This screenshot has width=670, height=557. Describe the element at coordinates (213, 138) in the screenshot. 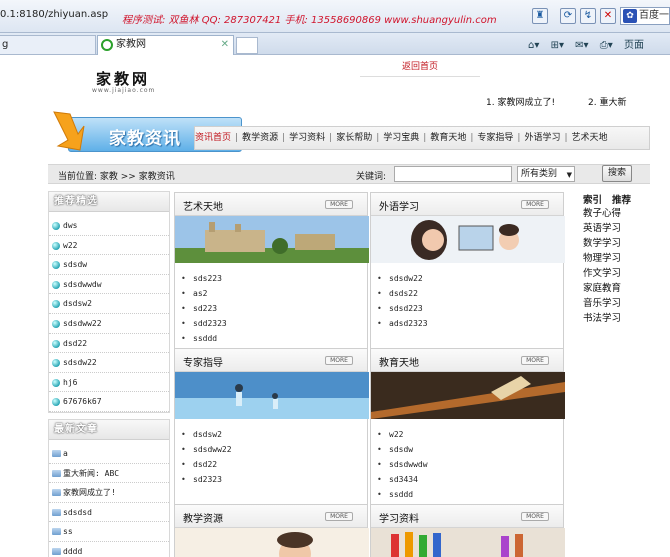

I see `nav-item-home: 资讯首页` at that location.